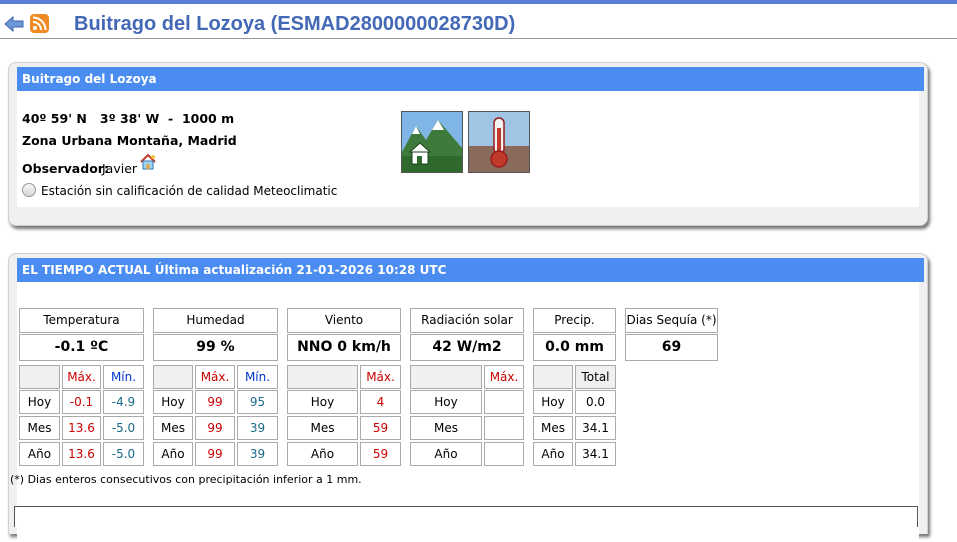 Image resolution: width=957 pixels, height=542 pixels. I want to click on wind-period: Año, so click(322, 454).